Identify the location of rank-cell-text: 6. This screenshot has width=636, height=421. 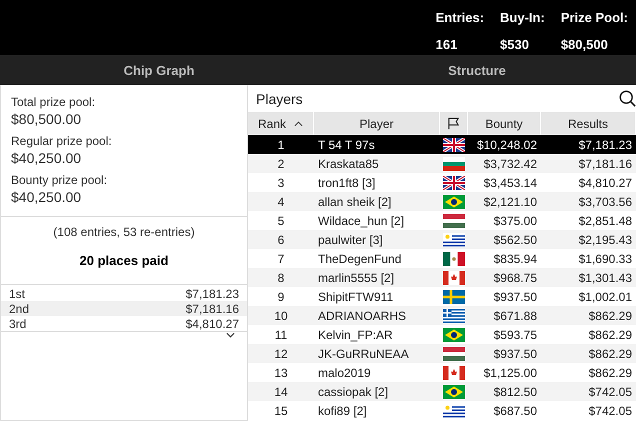
(281, 239).